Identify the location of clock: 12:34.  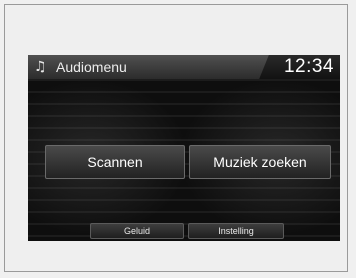
(308, 66).